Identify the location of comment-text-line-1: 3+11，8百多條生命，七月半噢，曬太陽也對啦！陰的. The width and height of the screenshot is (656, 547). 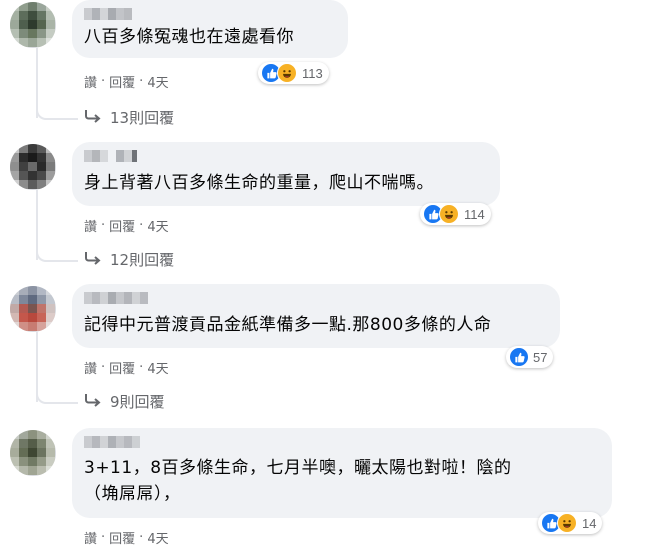
(298, 468).